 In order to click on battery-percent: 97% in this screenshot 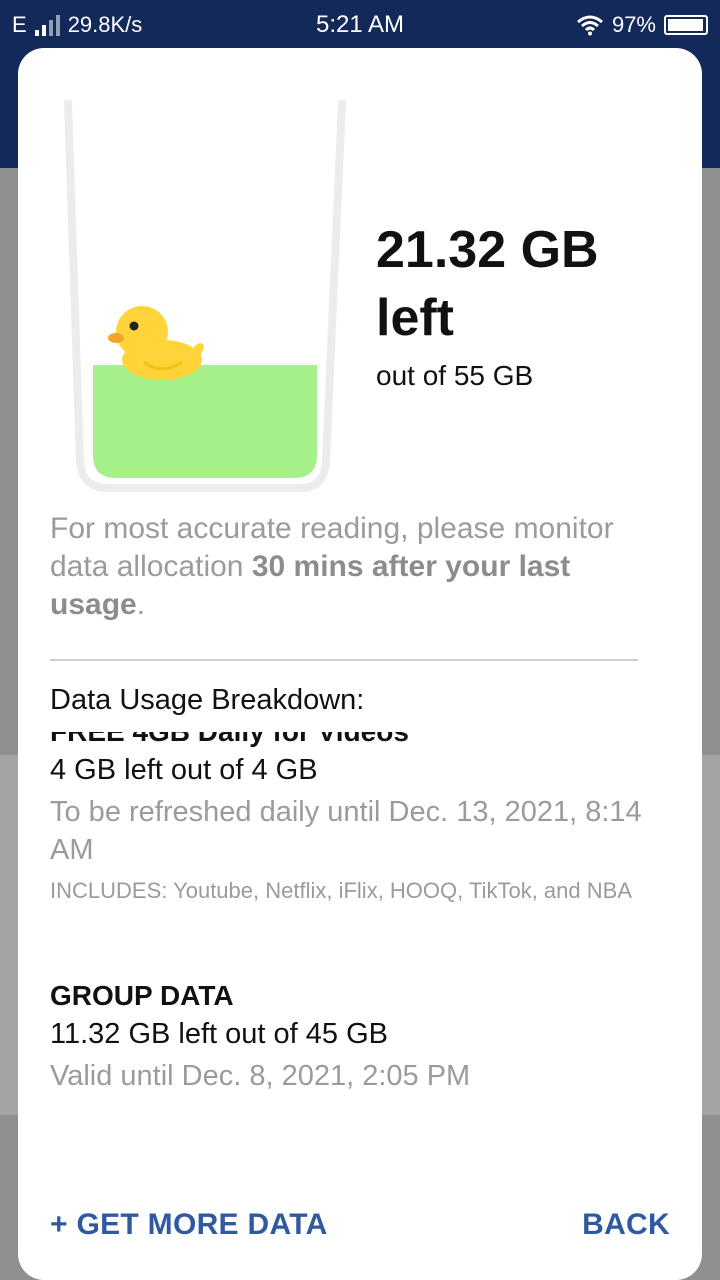, I will do `click(633, 24)`.